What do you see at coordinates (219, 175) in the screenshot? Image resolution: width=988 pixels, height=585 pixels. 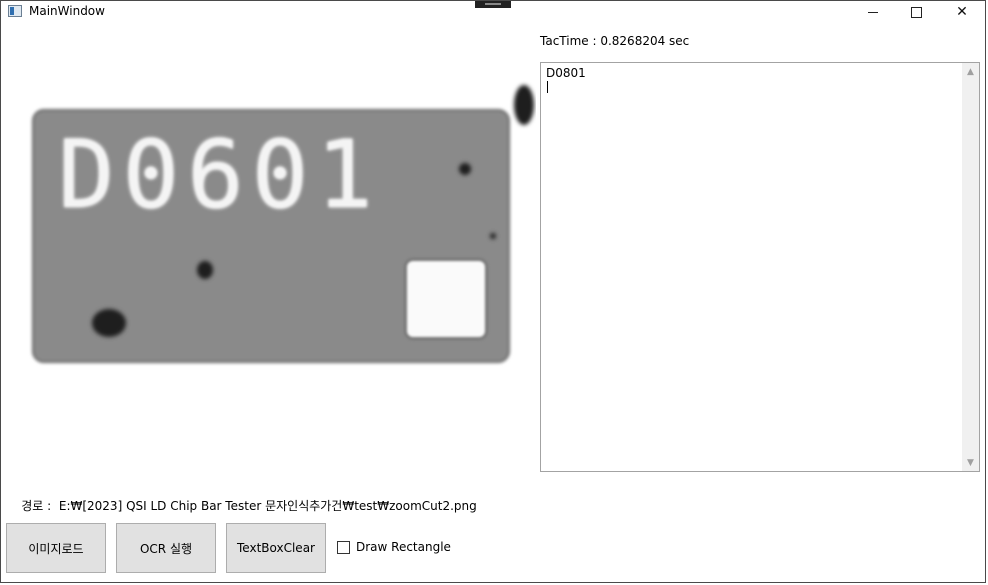 I see `chip-image-text: D0601` at bounding box center [219, 175].